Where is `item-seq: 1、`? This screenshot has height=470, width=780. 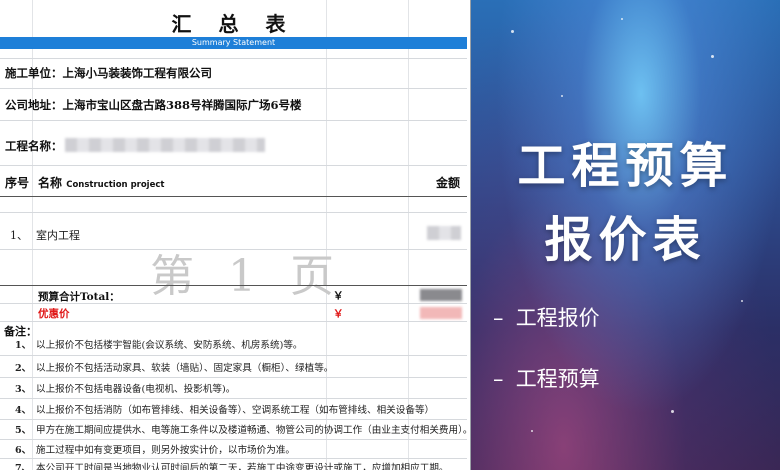
item-seq: 1、 is located at coordinates (19, 235).